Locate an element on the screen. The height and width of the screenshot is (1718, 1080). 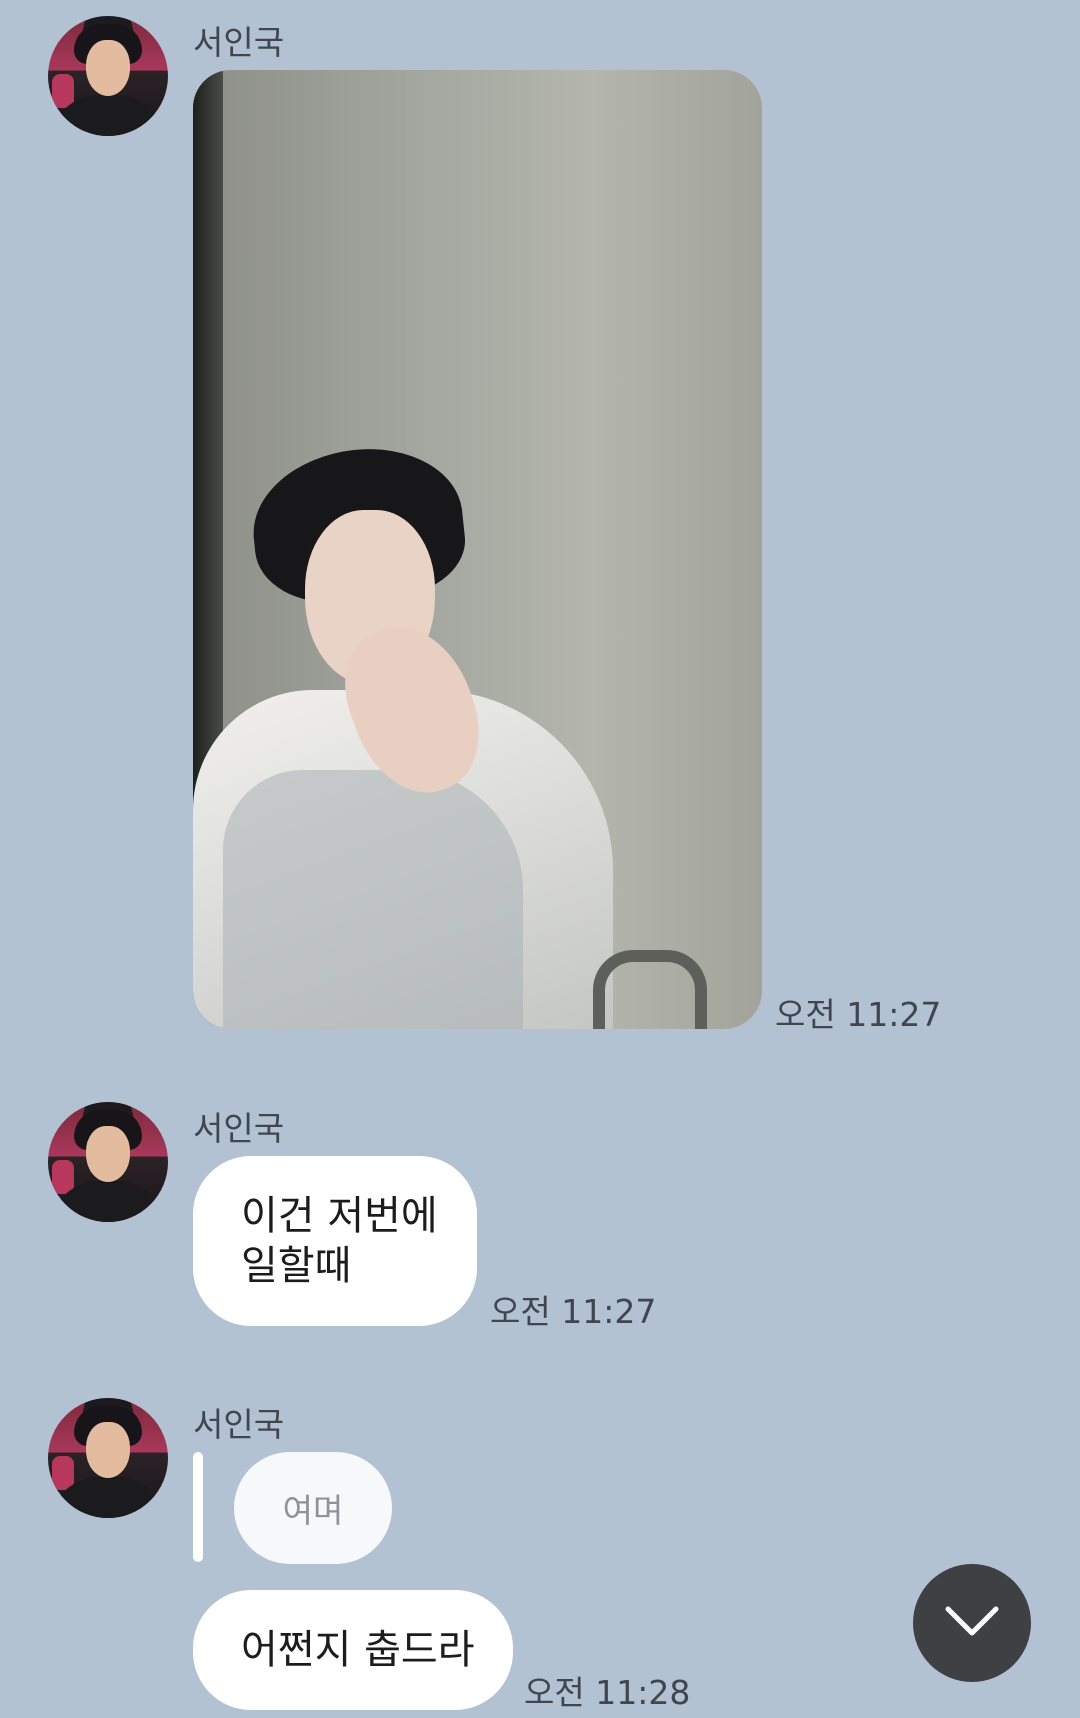
message-time: 오전 11:28 is located at coordinates (607, 1692).